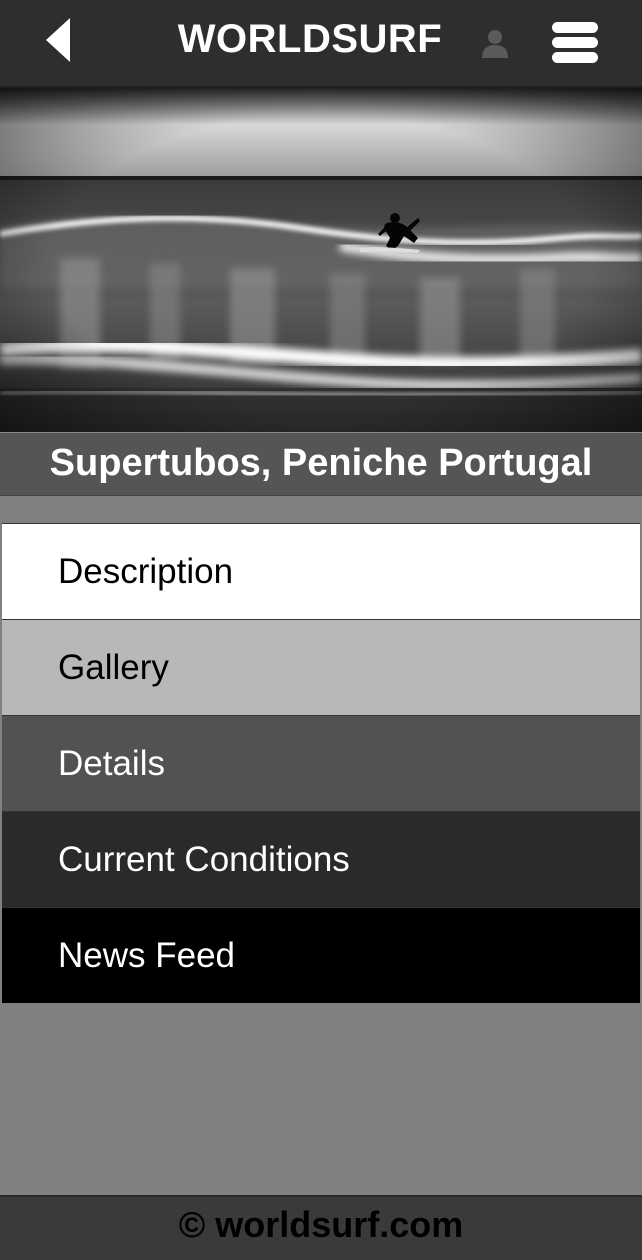  Describe the element at coordinates (146, 571) in the screenshot. I see `menu-item-label: Description` at that location.